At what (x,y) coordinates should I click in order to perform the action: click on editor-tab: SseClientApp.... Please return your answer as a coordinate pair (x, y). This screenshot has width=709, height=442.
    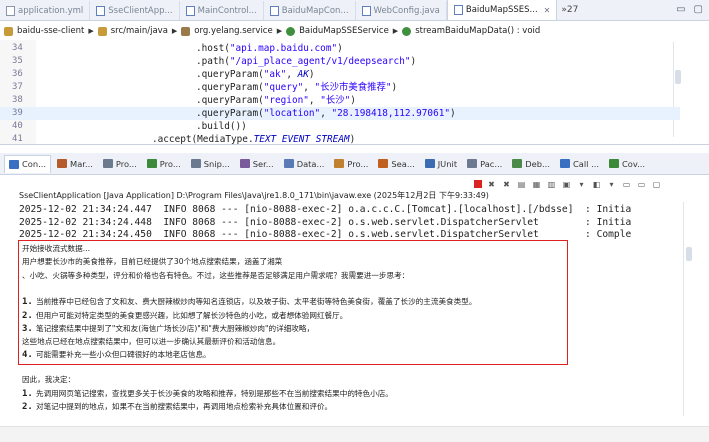
    Looking at the image, I should click on (135, 10).